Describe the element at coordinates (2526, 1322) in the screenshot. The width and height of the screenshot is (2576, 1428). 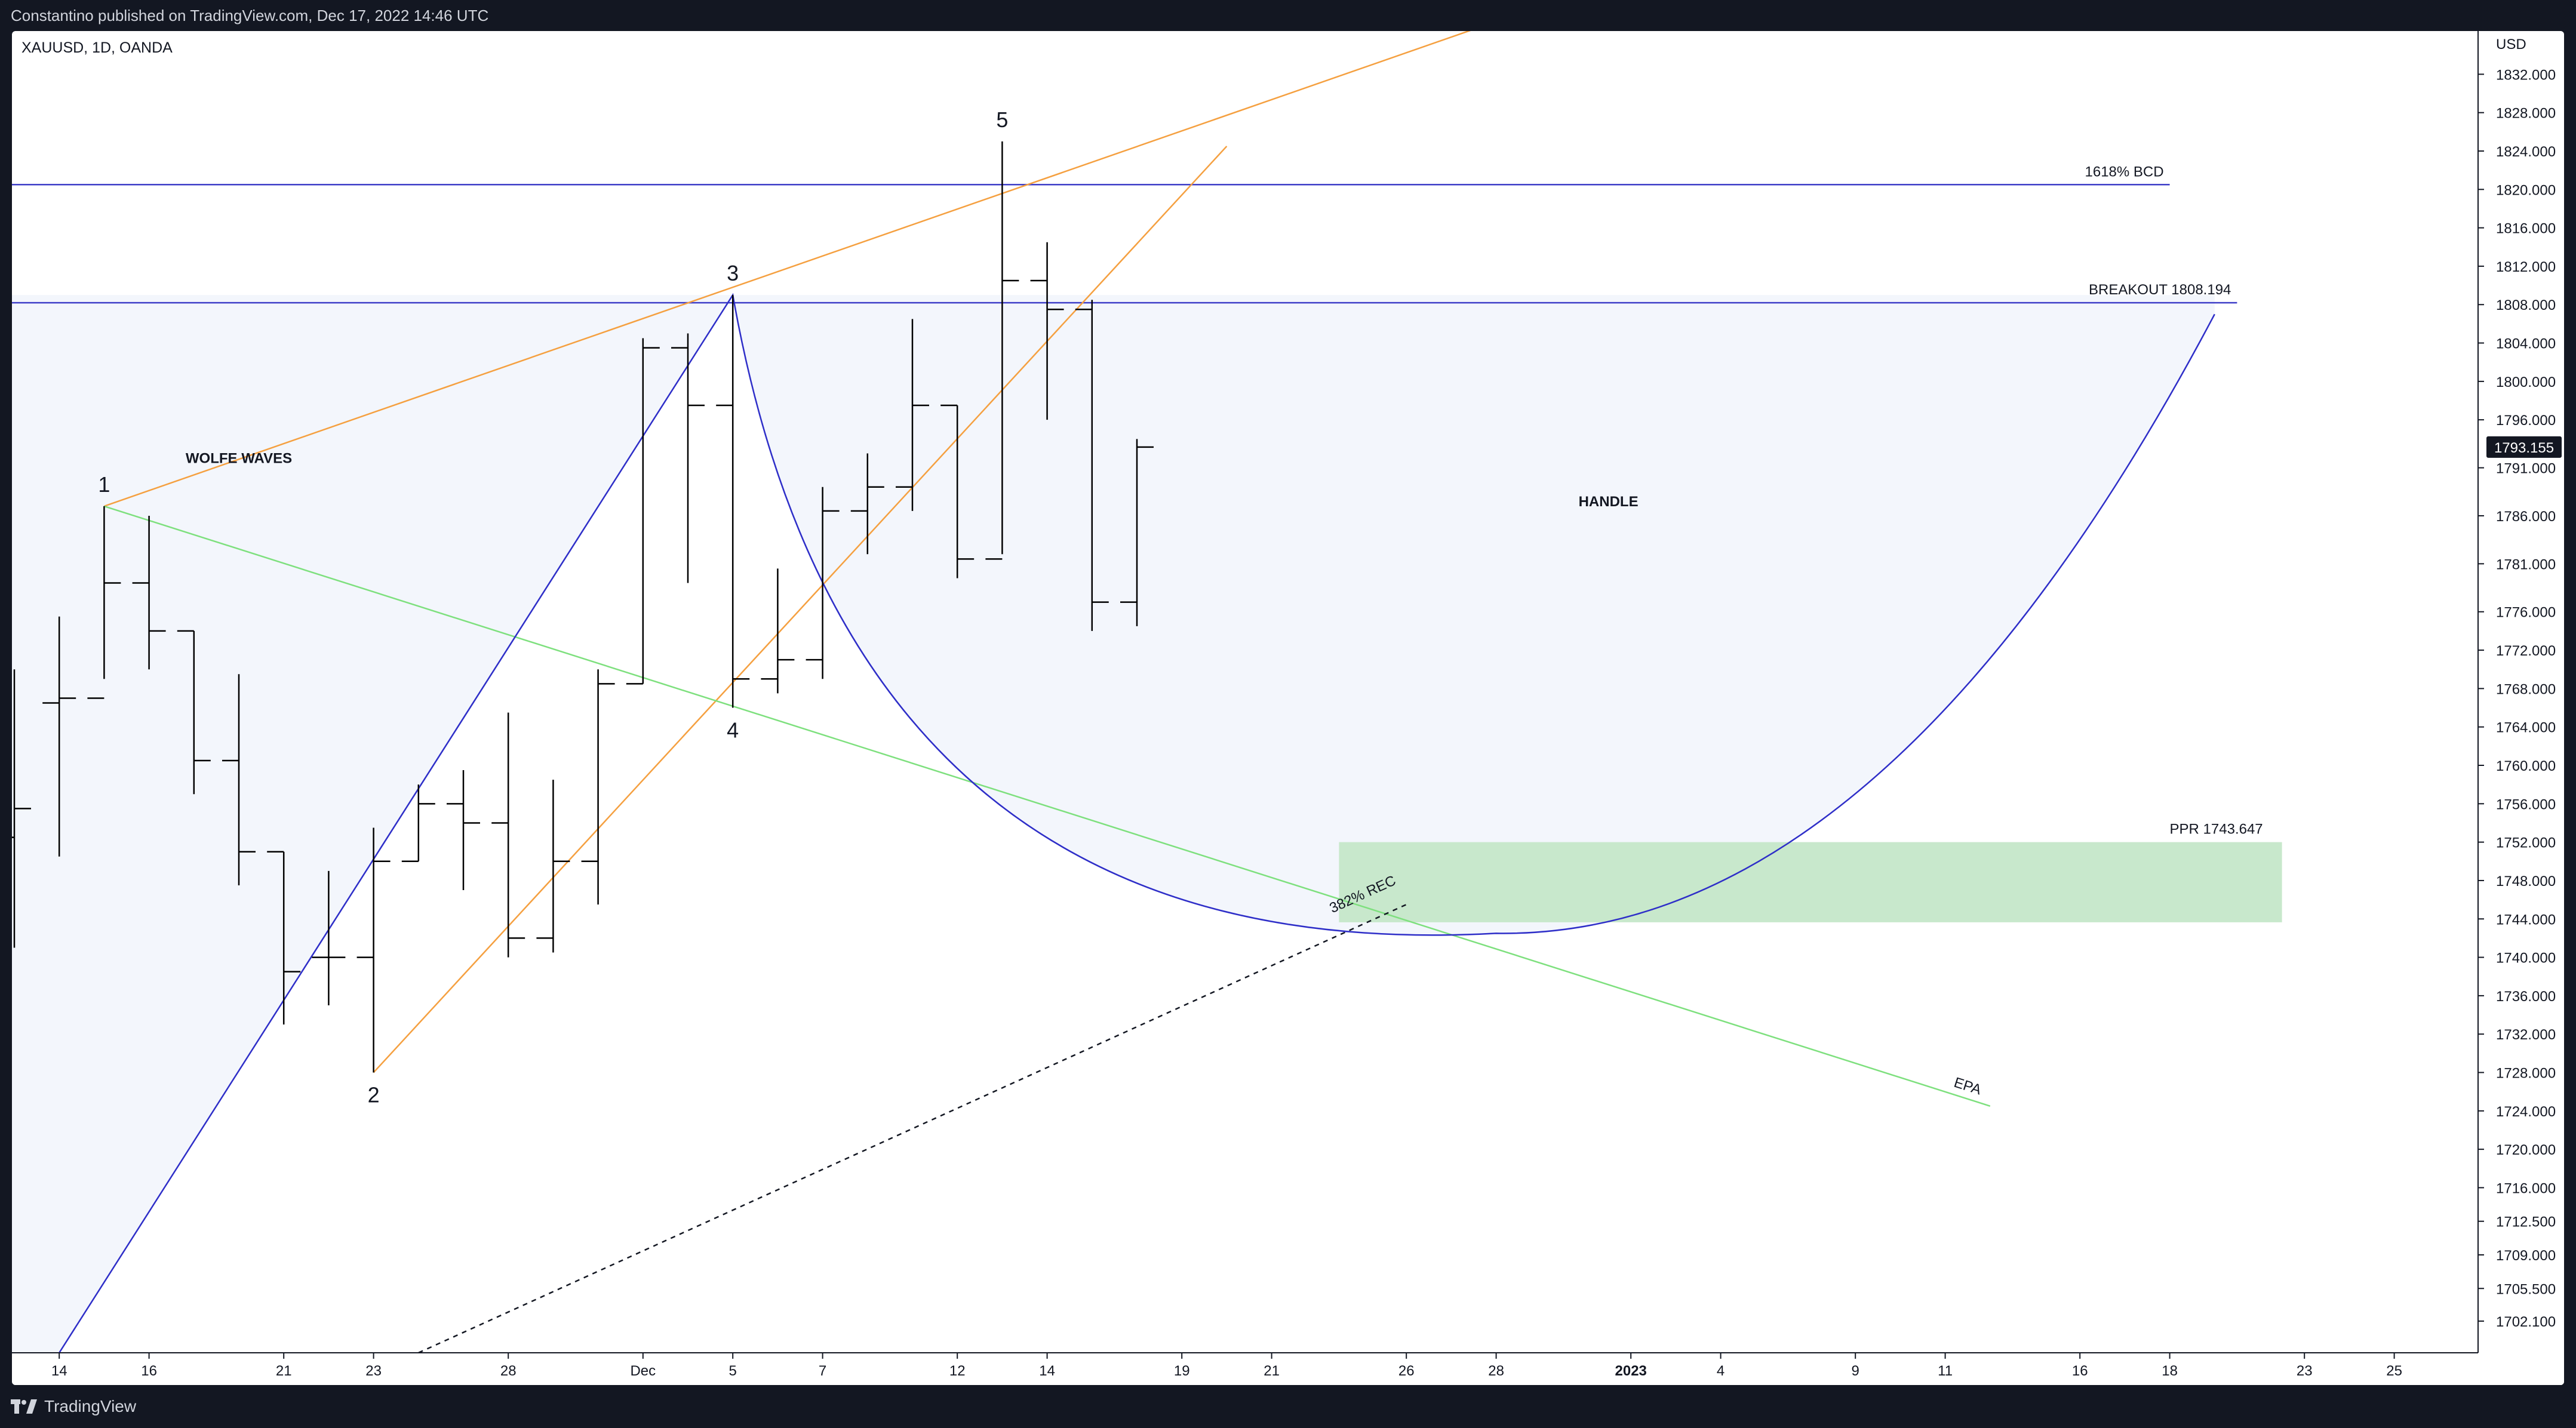
I see `y-tick-label: 1702.100` at that location.